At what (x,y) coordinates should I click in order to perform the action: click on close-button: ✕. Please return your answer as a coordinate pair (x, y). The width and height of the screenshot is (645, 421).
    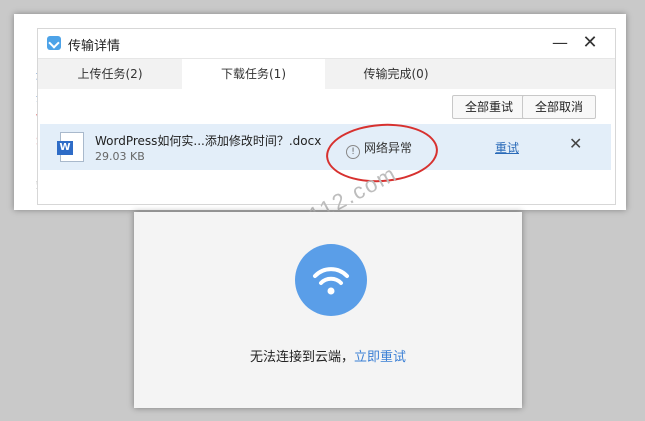
    Looking at the image, I should click on (590, 43).